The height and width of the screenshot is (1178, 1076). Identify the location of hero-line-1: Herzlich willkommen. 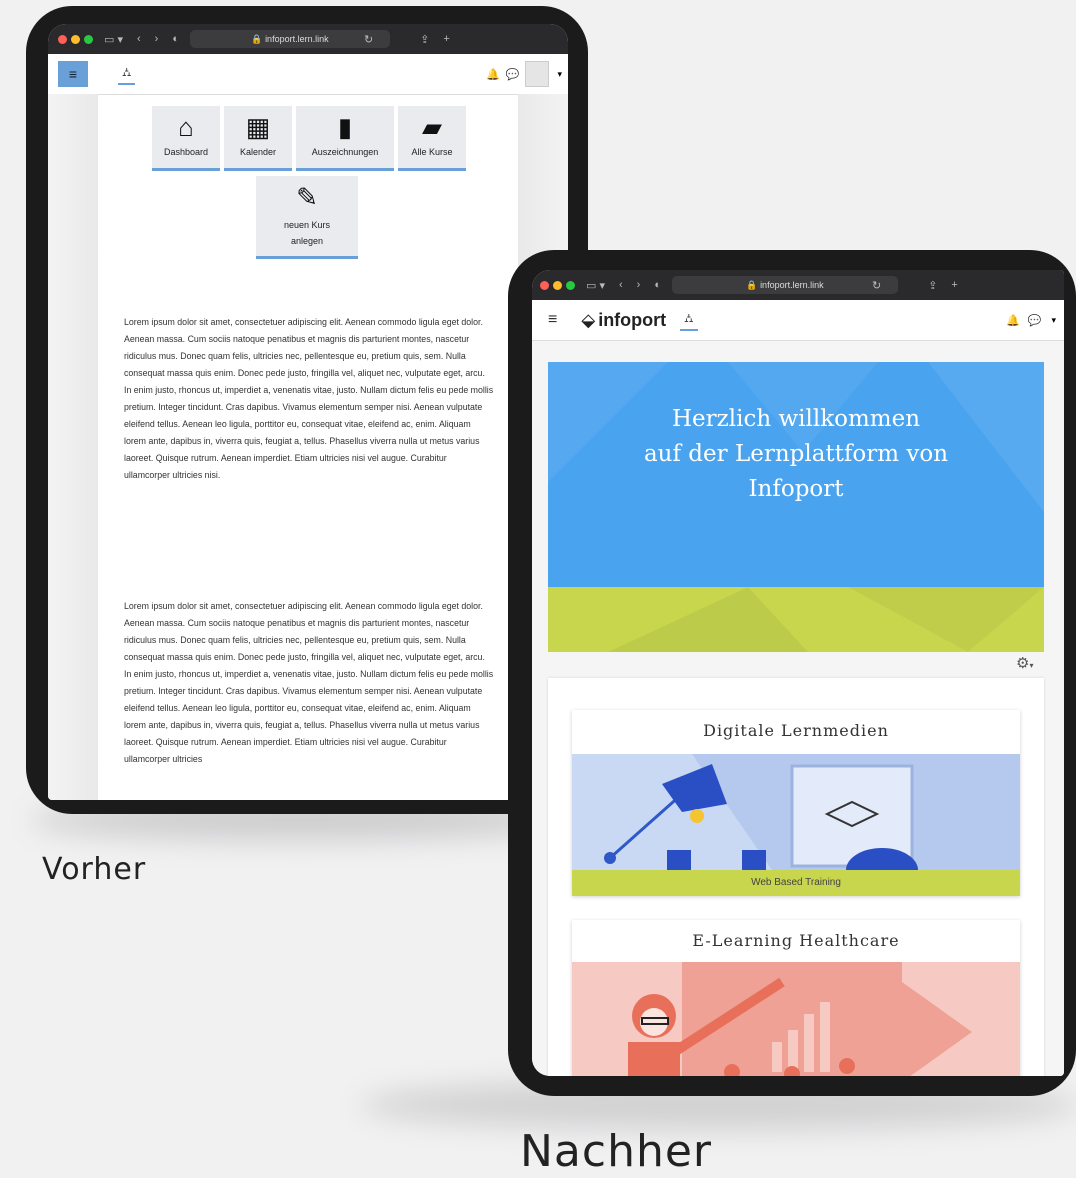
(796, 419).